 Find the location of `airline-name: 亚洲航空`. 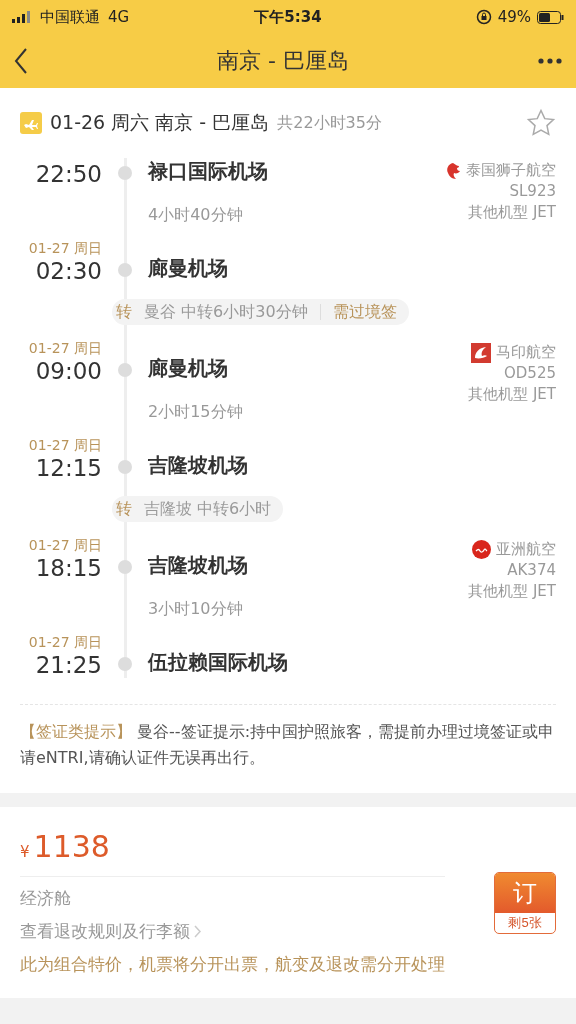

airline-name: 亚洲航空 is located at coordinates (526, 549).